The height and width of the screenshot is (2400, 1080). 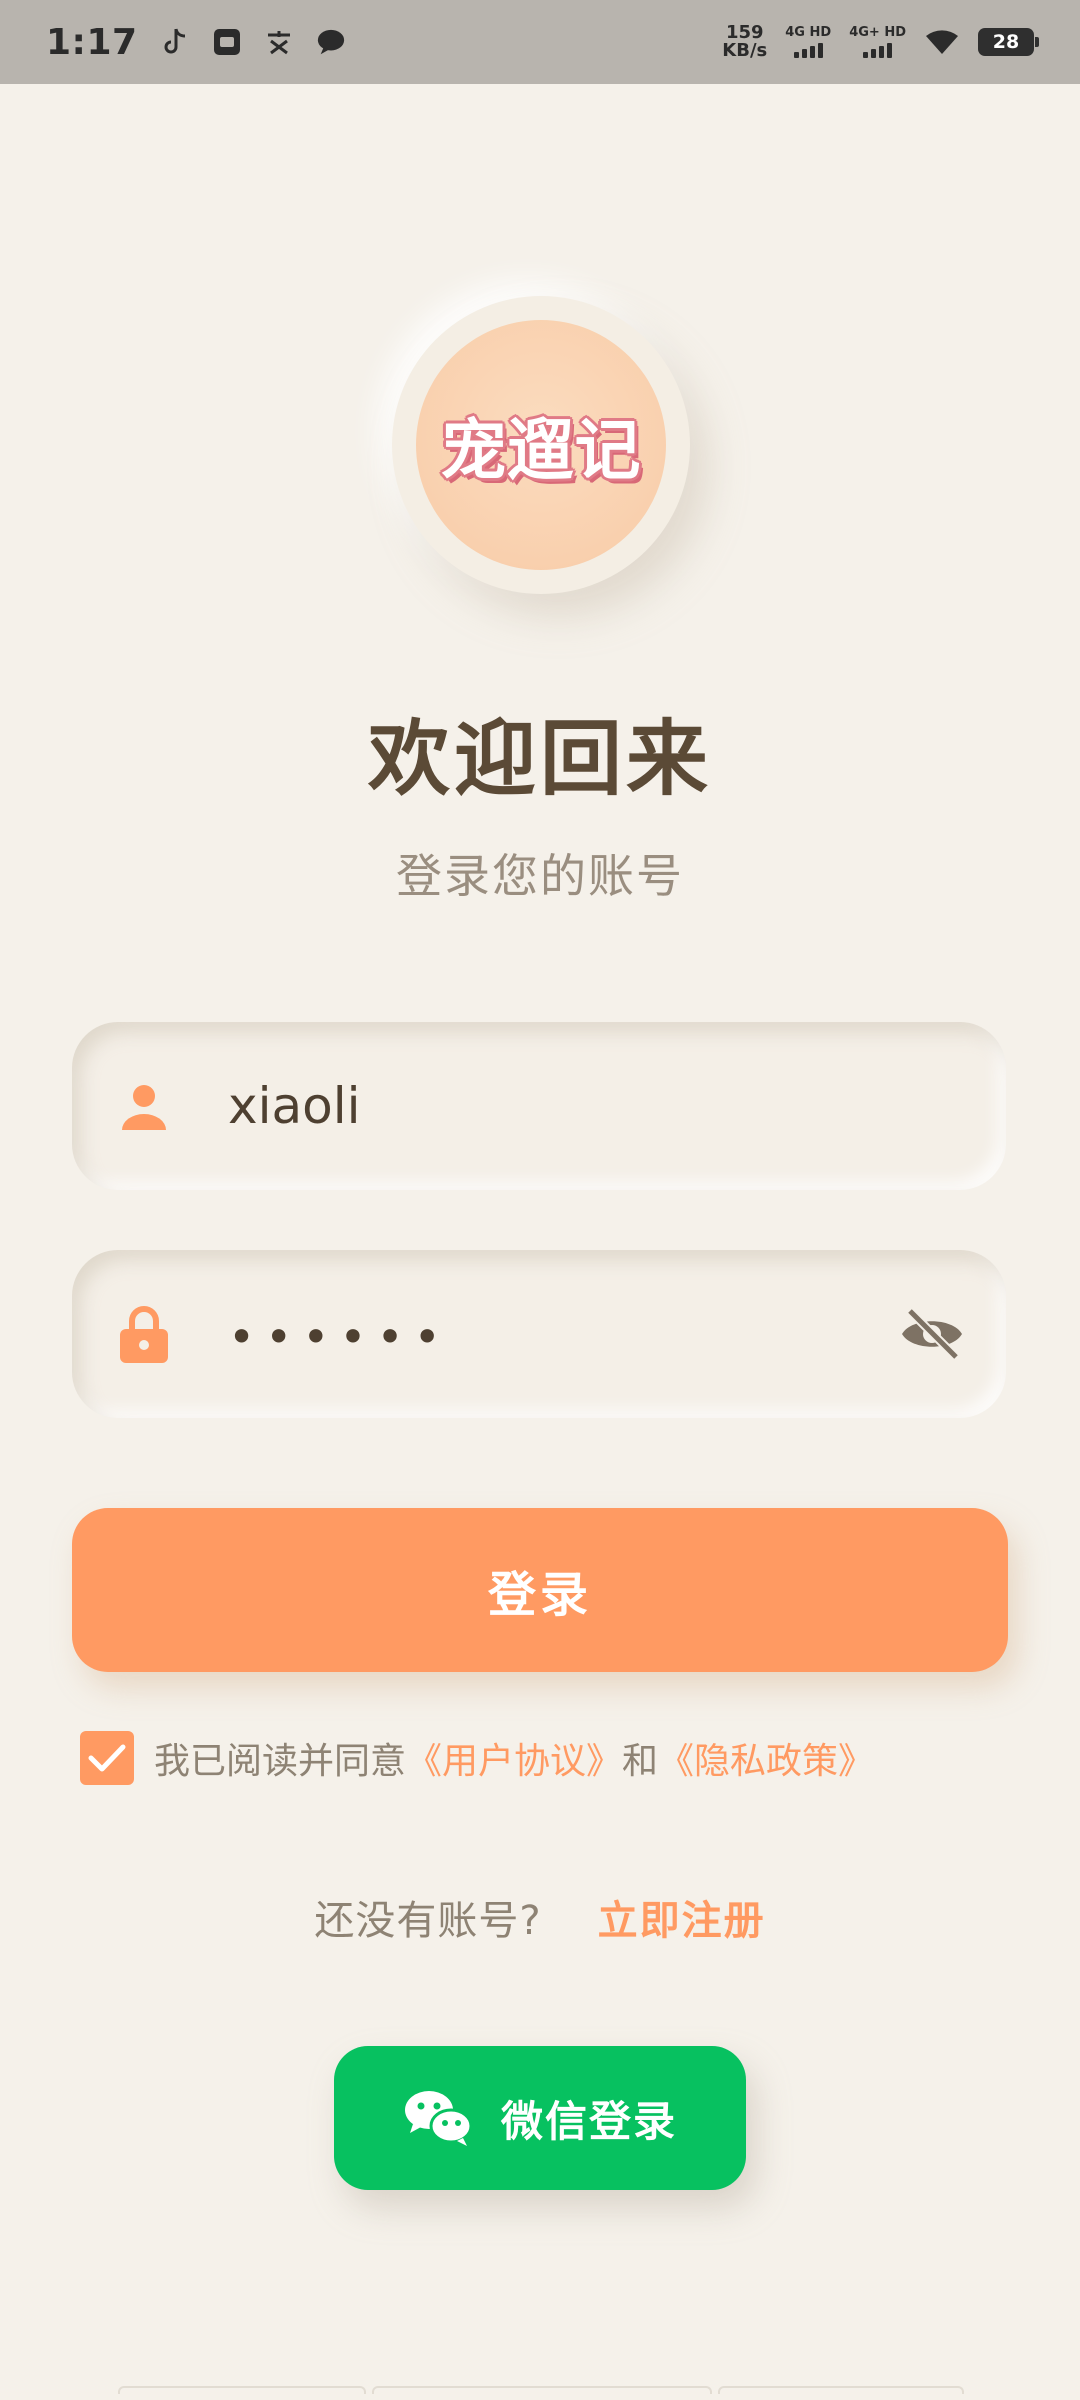 What do you see at coordinates (942, 42) in the screenshot?
I see `wifi-icon` at bounding box center [942, 42].